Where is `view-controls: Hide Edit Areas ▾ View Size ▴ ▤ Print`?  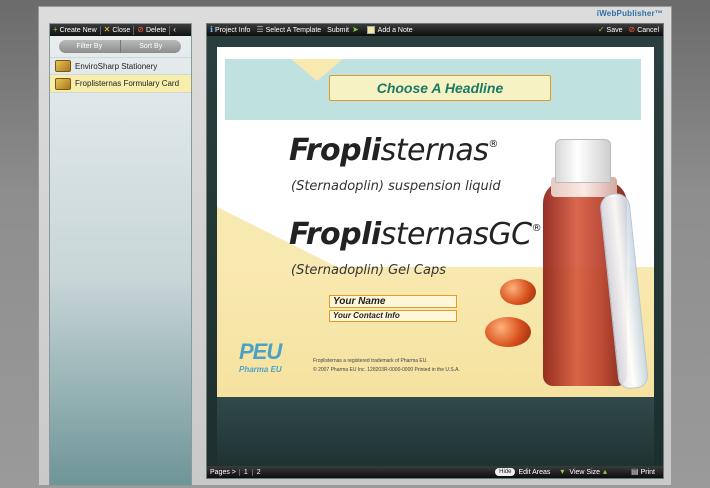
view-controls: Hide Edit Areas ▾ View Size ▴ ▤ Print is located at coordinates (579, 472).